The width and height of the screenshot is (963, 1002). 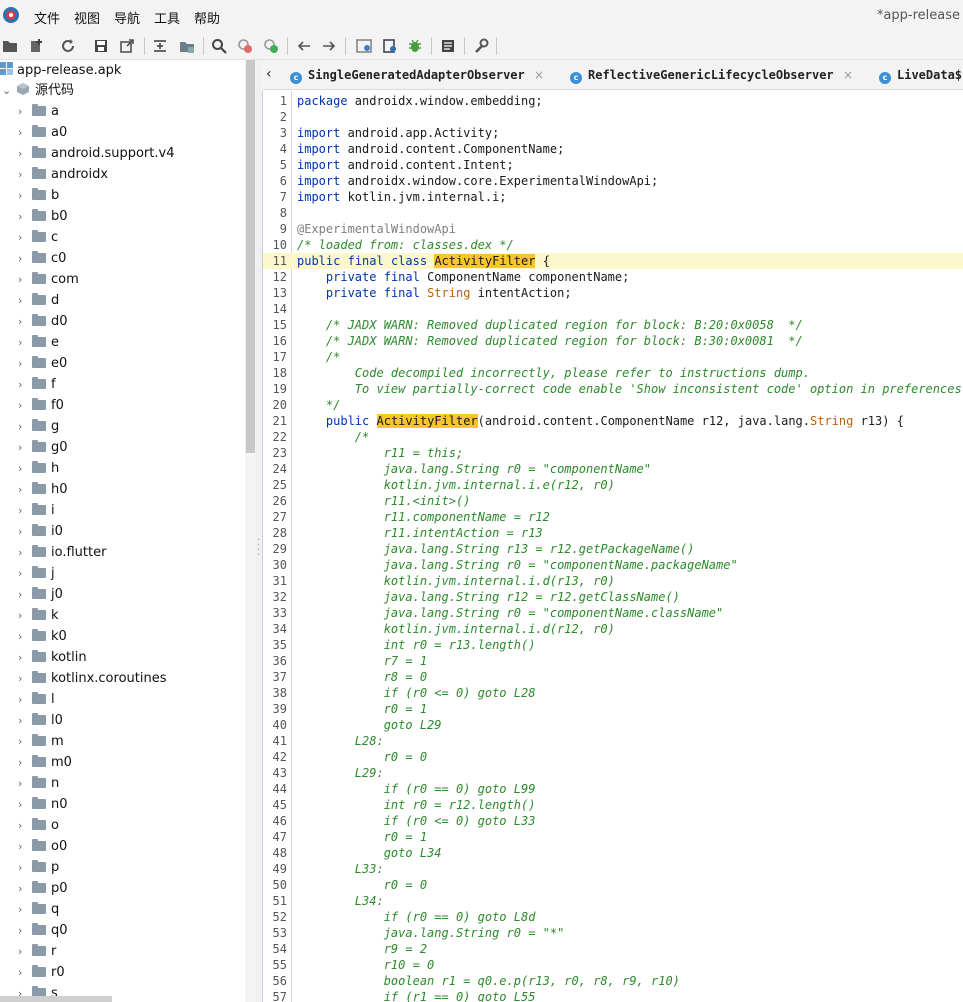 What do you see at coordinates (250, 531) in the screenshot?
I see `tree-scrollbar` at bounding box center [250, 531].